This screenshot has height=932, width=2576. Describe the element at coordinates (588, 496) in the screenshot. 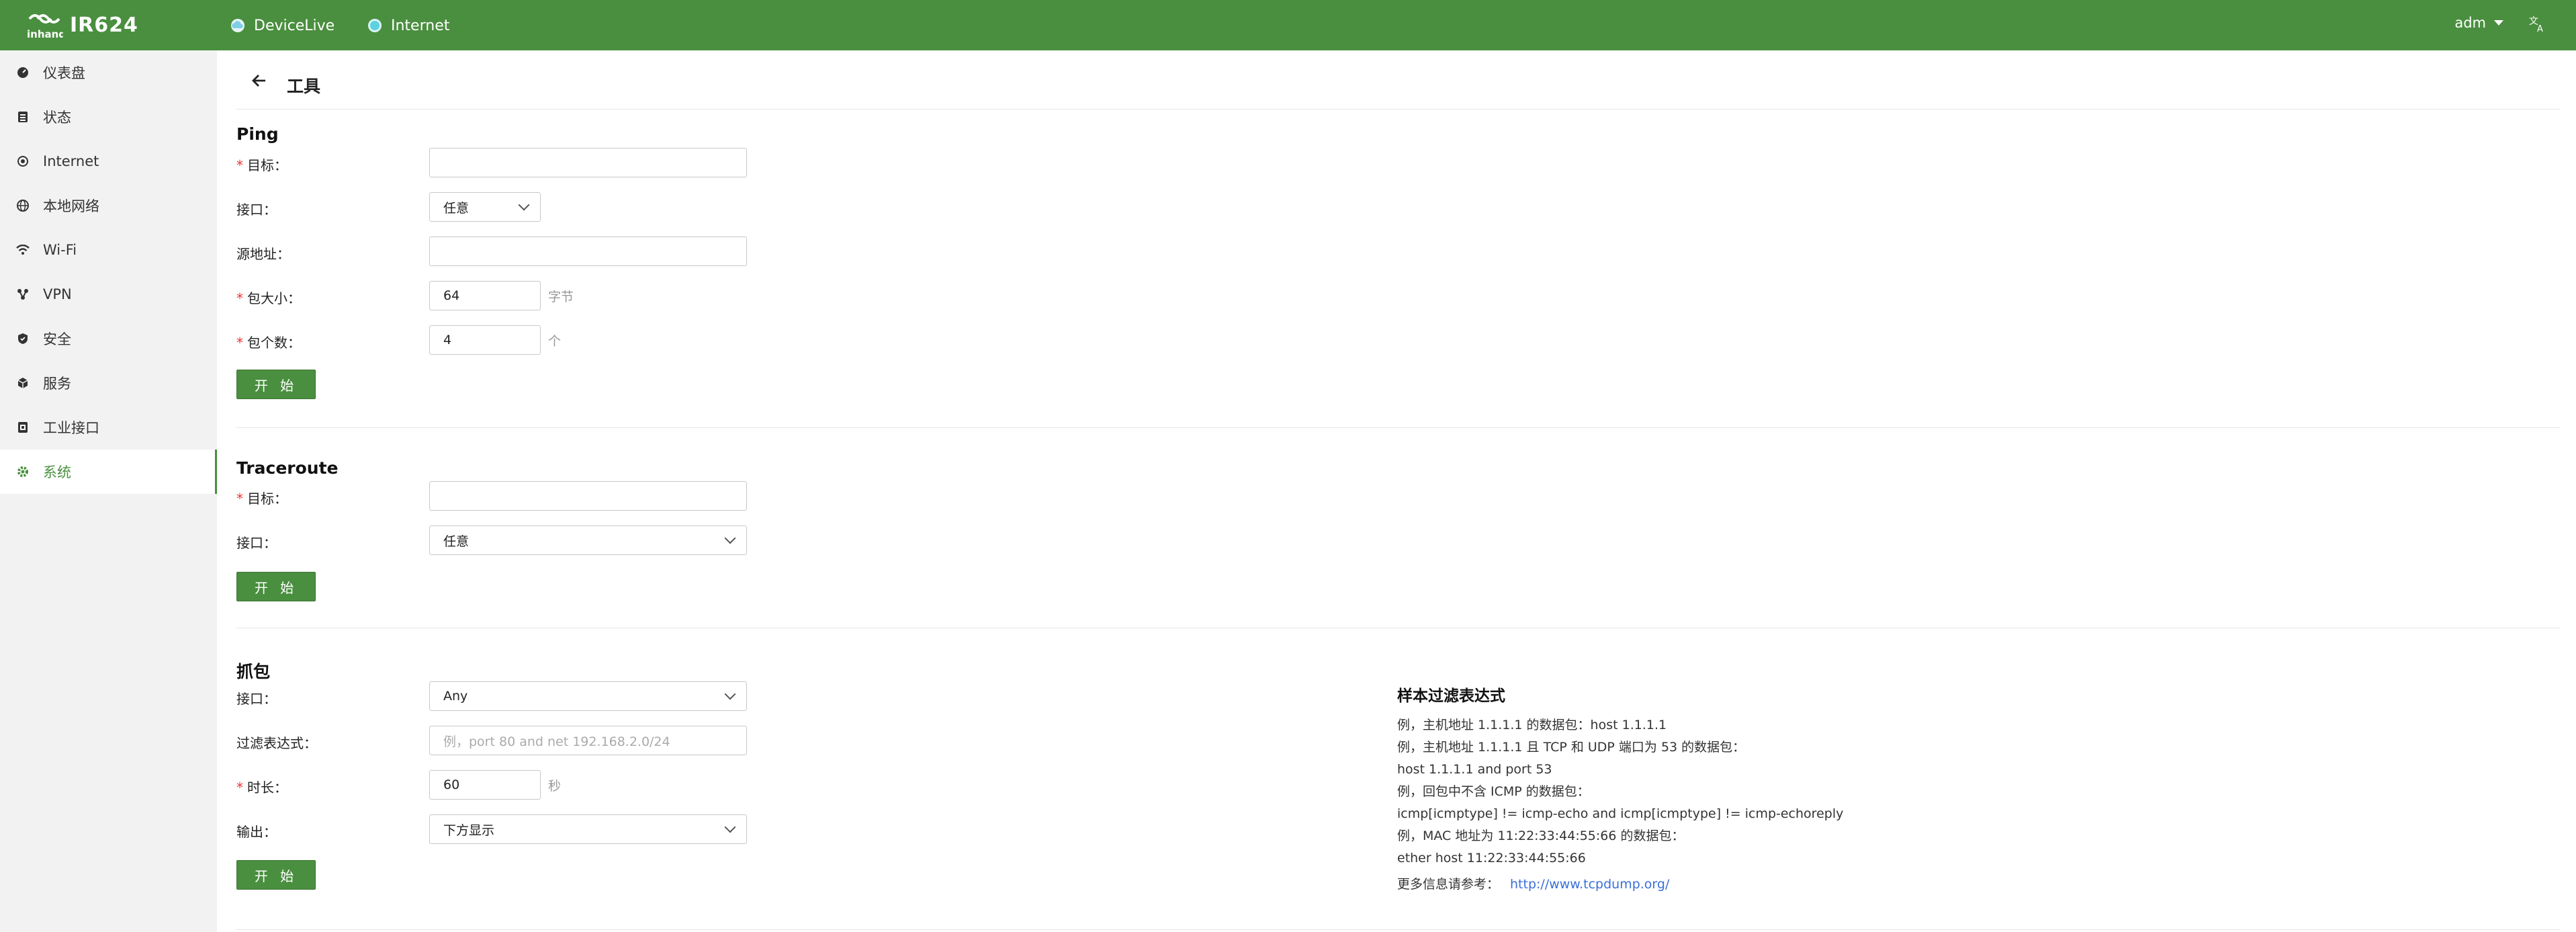

I see `traceroute-target-input` at that location.